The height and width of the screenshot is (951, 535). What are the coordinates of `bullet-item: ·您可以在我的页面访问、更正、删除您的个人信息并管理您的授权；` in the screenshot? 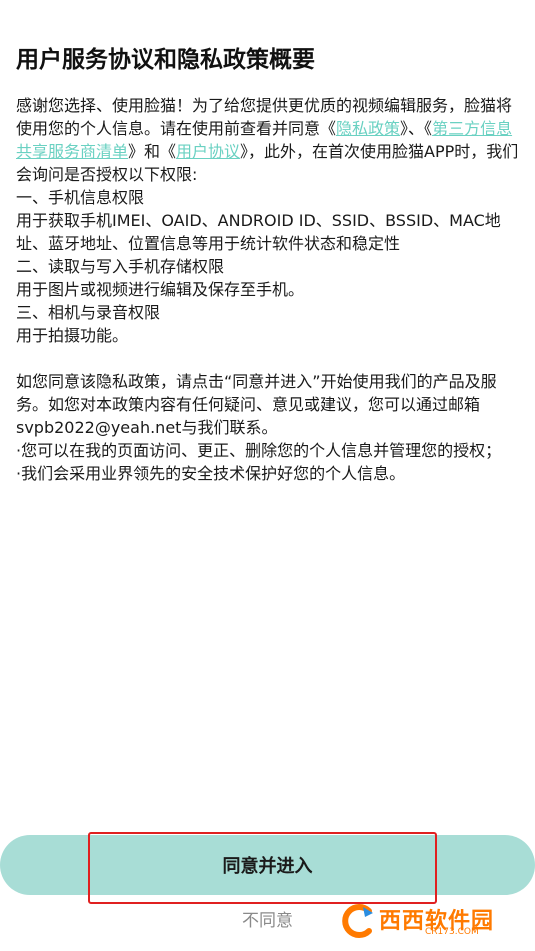 It's located at (259, 450).